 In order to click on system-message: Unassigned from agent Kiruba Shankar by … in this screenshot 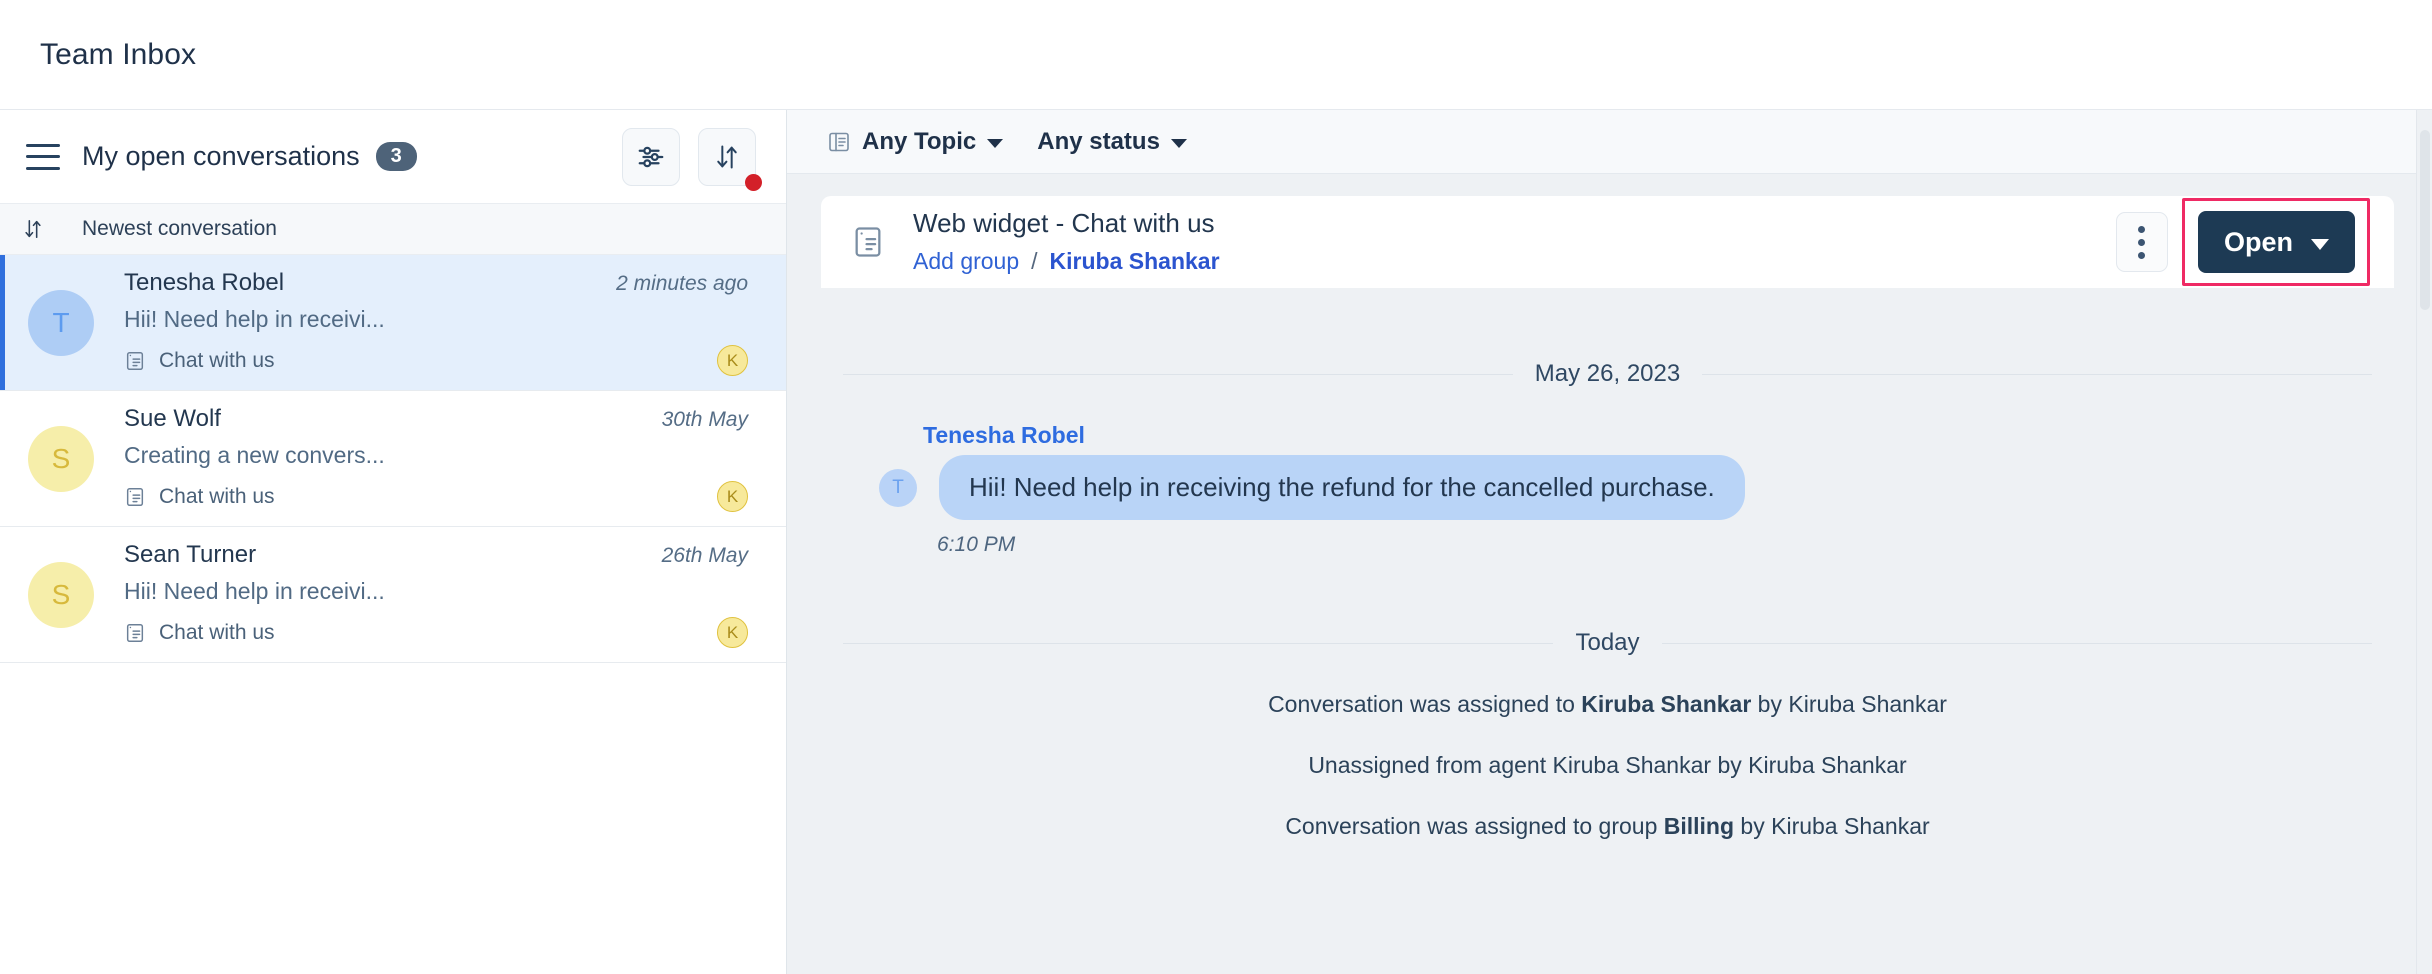, I will do `click(1607, 765)`.